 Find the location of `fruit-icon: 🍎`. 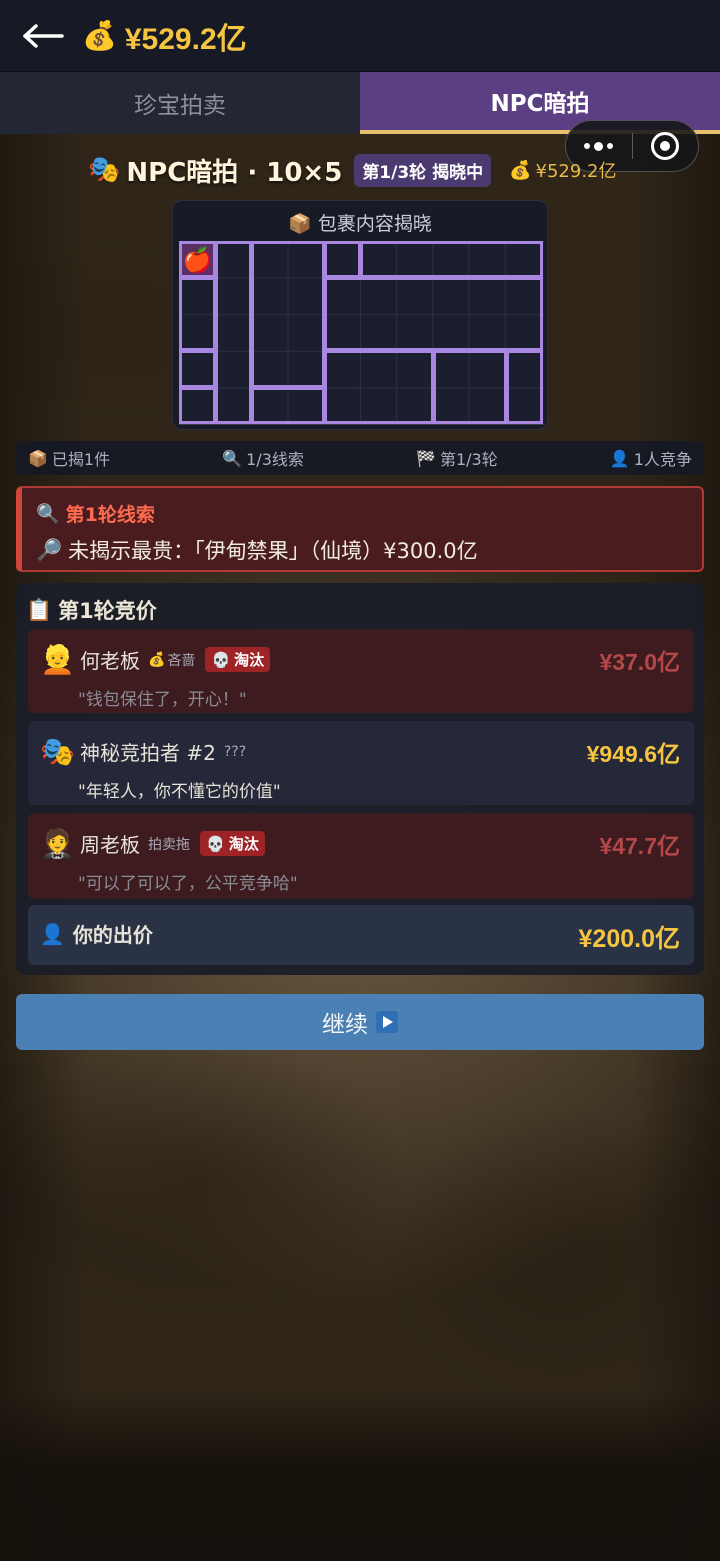

fruit-icon: 🍎 is located at coordinates (197, 259).